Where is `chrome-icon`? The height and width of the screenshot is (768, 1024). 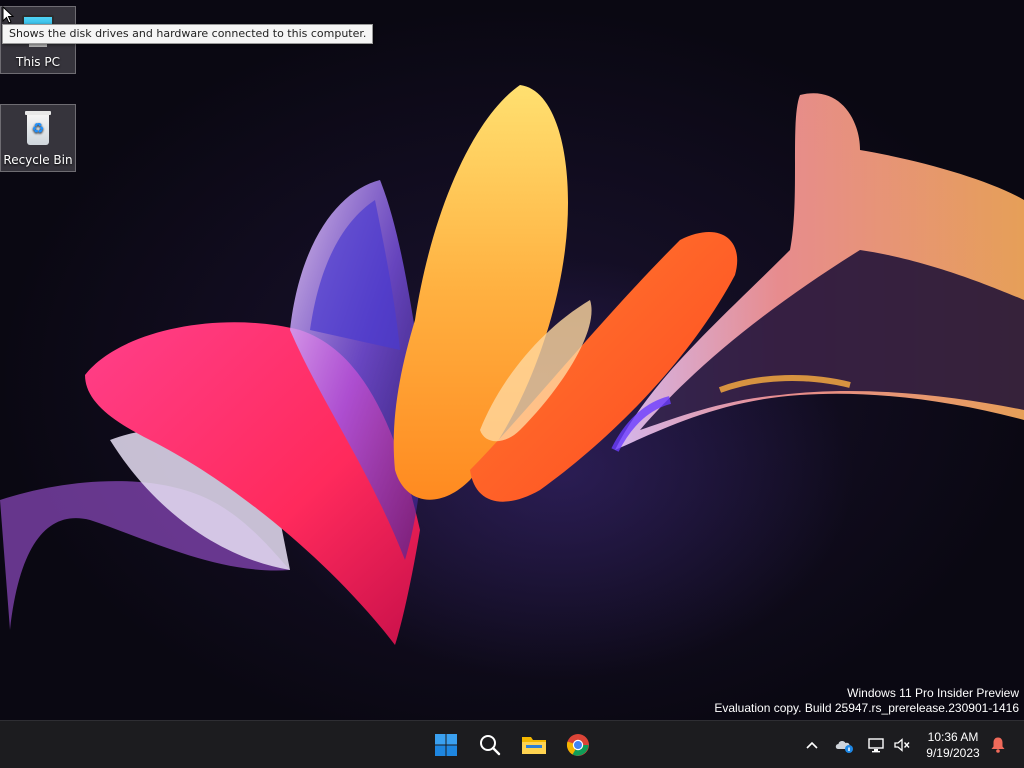
chrome-icon is located at coordinates (577, 745).